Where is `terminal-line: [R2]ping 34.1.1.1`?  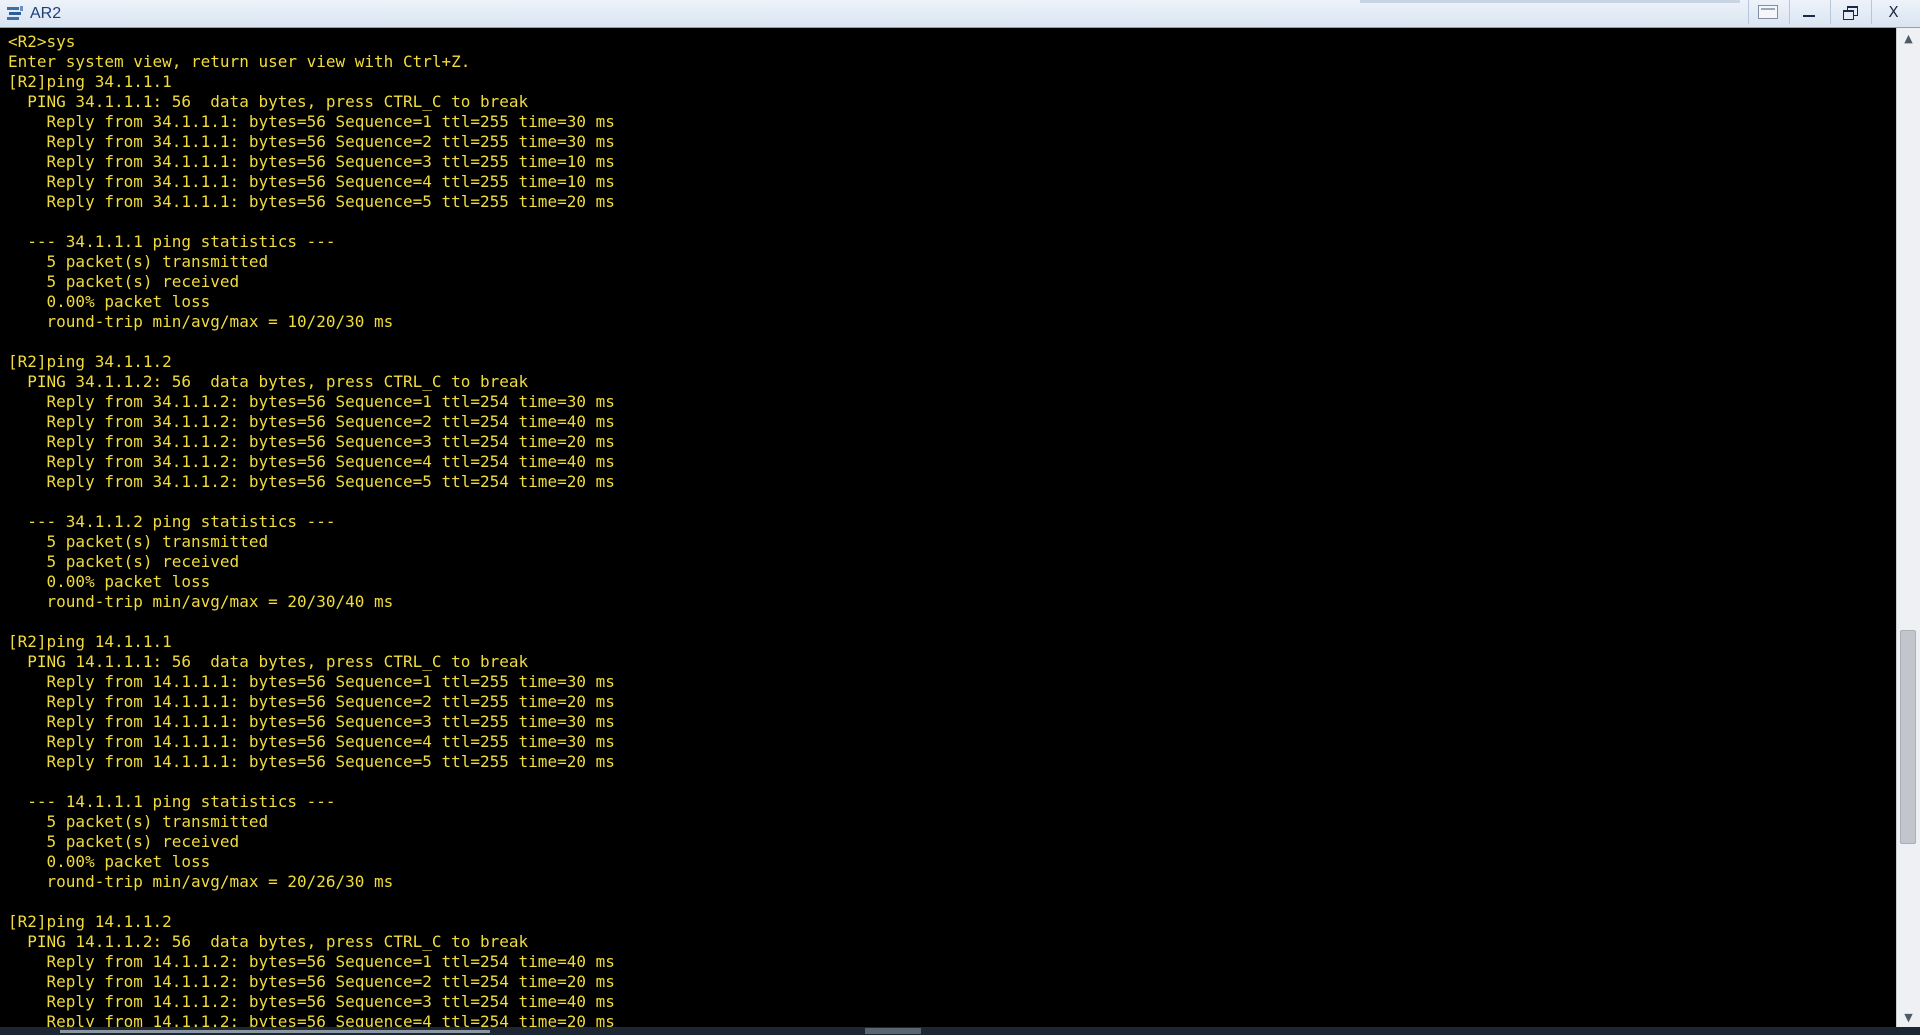 terminal-line: [R2]ping 34.1.1.1 is located at coordinates (90, 81).